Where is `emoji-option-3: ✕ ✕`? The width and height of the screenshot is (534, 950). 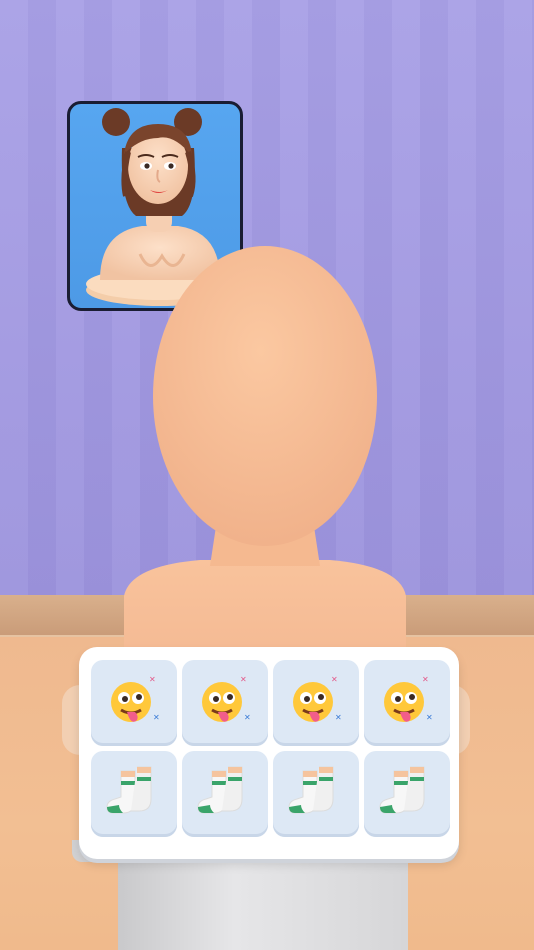
emoji-option-3: ✕ ✕ is located at coordinates (316, 703).